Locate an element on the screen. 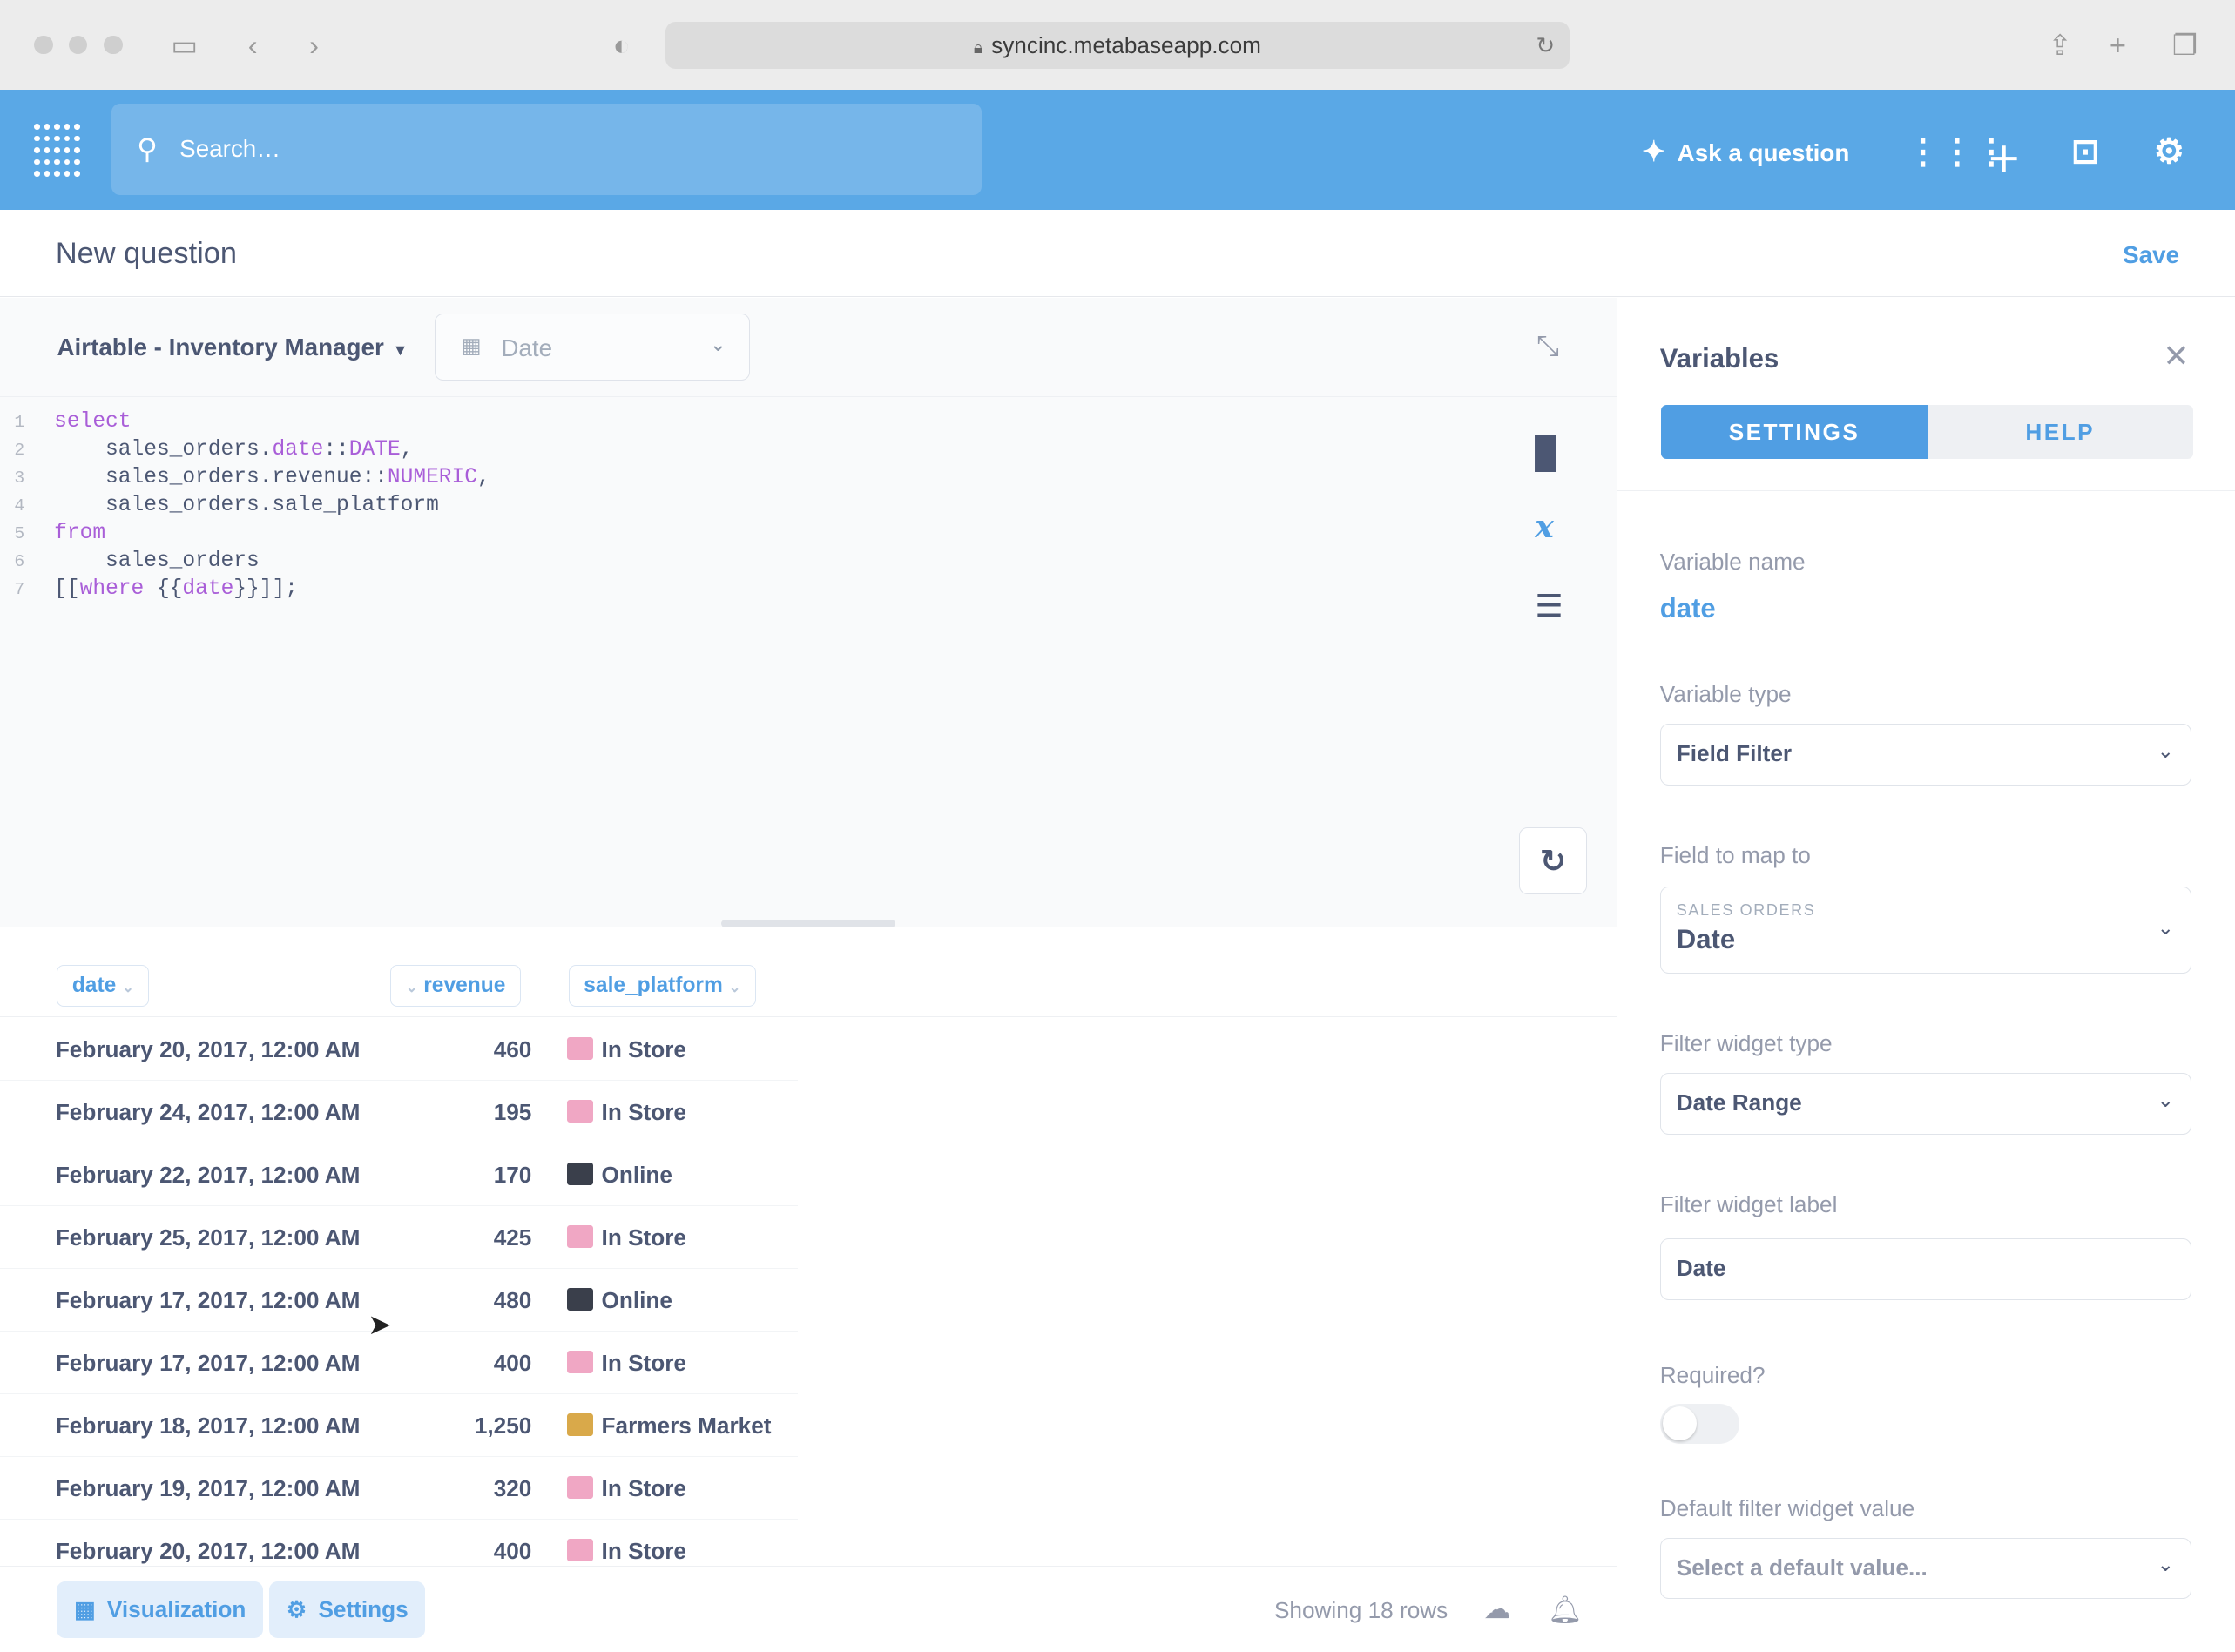 The width and height of the screenshot is (2235, 1652). table-row: February 17, 2017, 12:00 AM 480 Online is located at coordinates (399, 1300).